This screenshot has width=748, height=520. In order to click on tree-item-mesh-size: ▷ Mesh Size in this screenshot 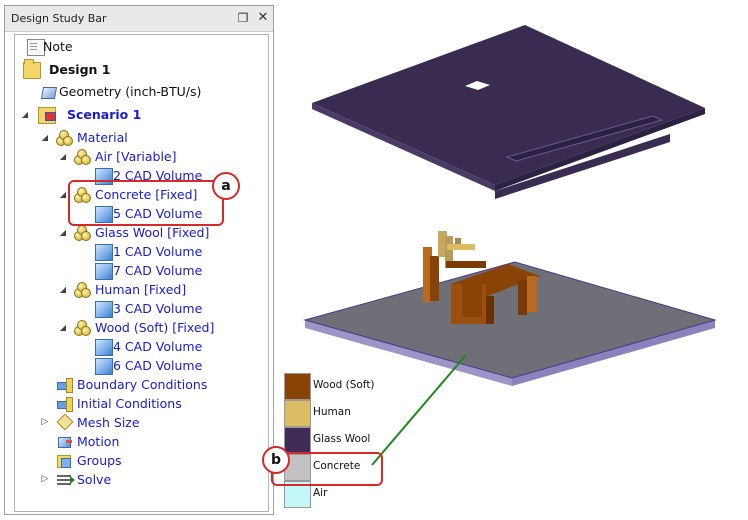, I will do `click(140, 422)`.